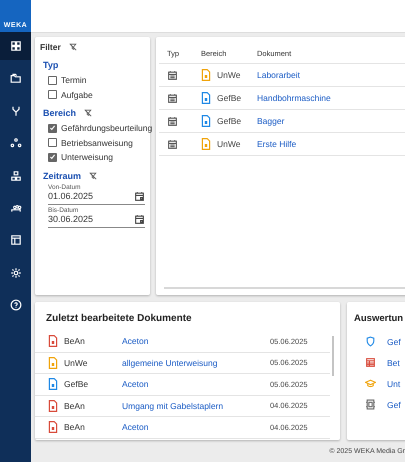 The image size is (405, 462). What do you see at coordinates (16, 176) in the screenshot?
I see `hierarchy-icon` at bounding box center [16, 176].